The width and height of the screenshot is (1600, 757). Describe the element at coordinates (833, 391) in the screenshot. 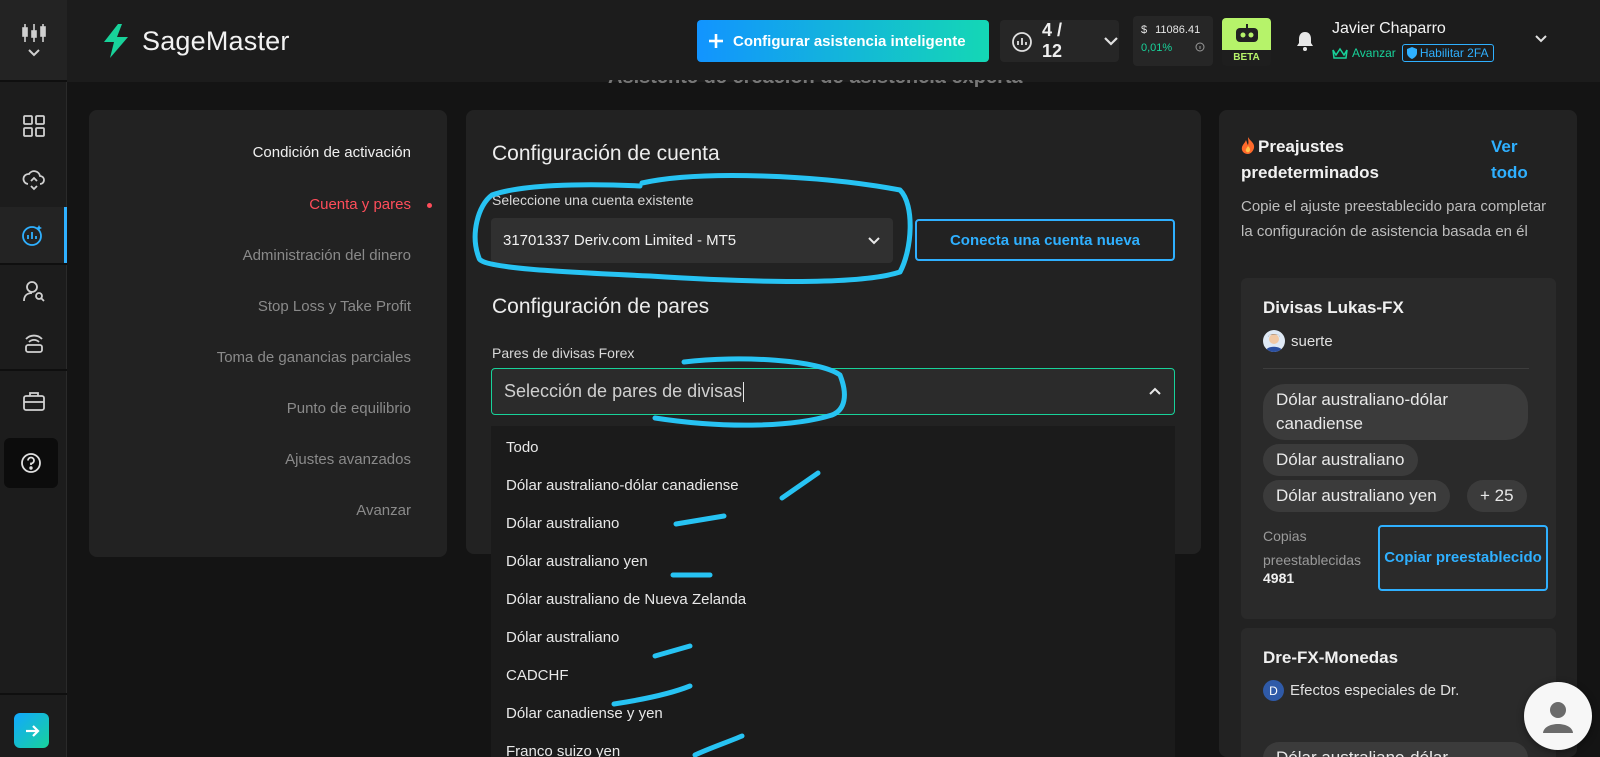

I see `currency-pairs-input: Selección de pares de divisas` at that location.